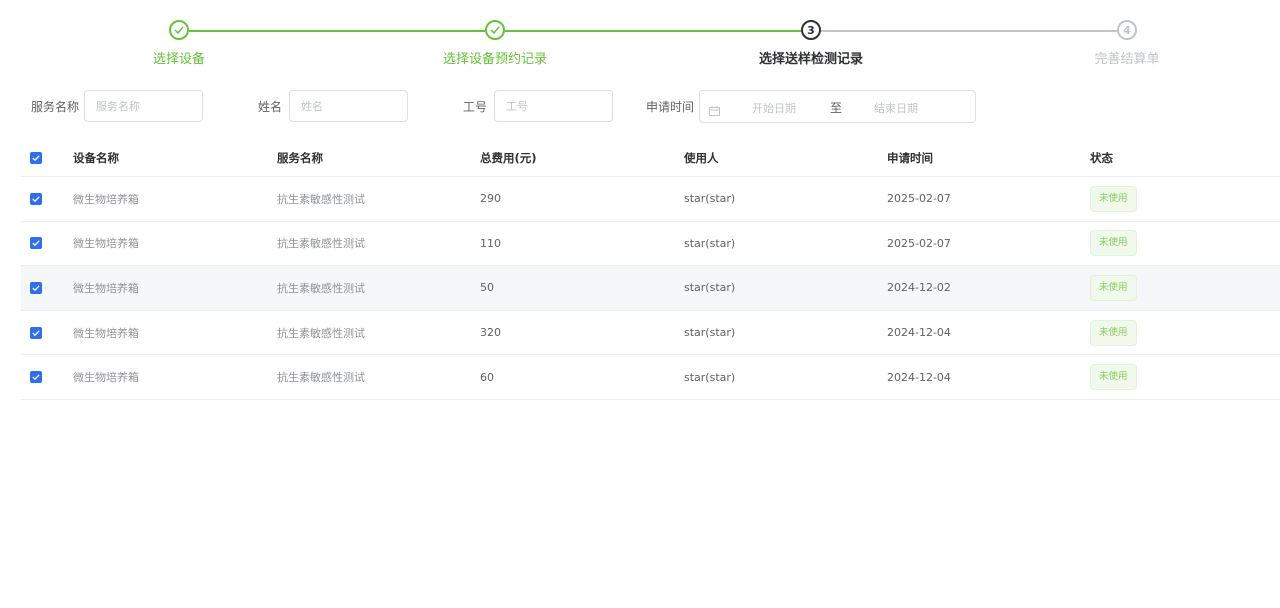  I want to click on date-range-picker: 开始日期 至 结束日期, so click(837, 106).